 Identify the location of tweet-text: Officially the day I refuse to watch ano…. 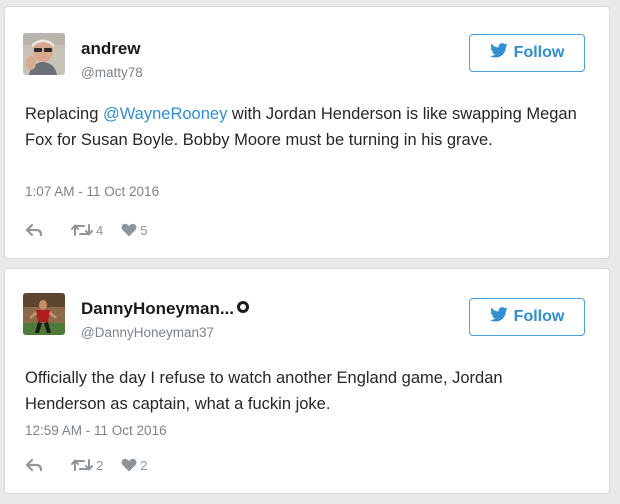
(264, 391).